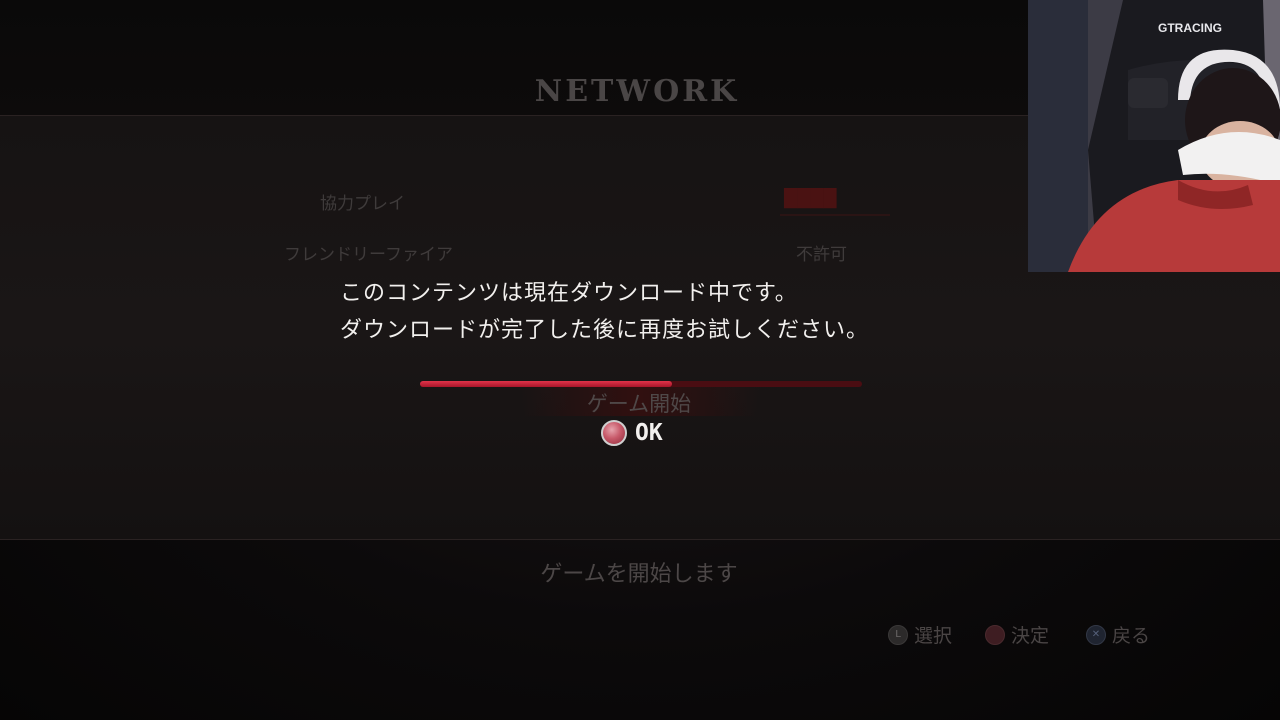 The image size is (1280, 720). I want to click on download-progress-bar, so click(641, 384).